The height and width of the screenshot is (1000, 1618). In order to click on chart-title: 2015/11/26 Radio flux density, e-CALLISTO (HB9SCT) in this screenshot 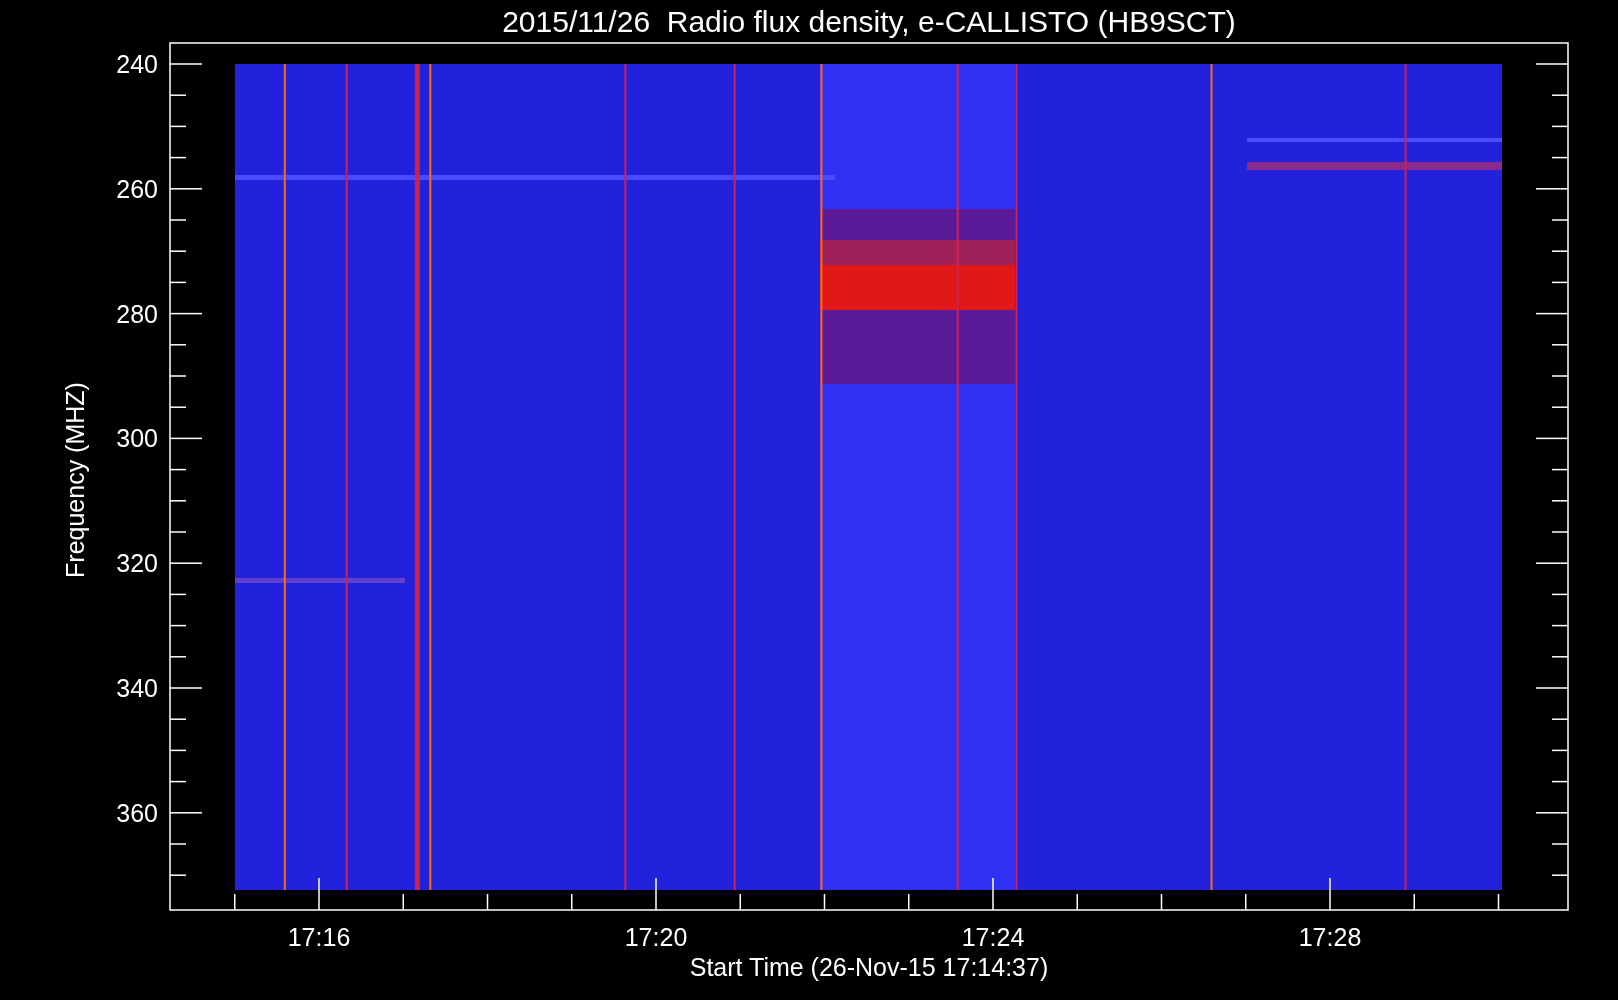, I will do `click(869, 21)`.